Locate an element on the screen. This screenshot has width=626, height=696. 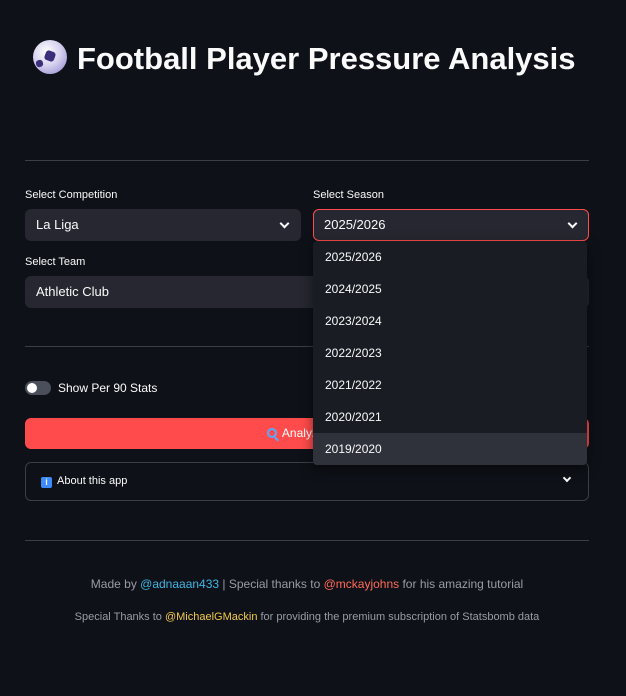
divider-bottom is located at coordinates (307, 540).